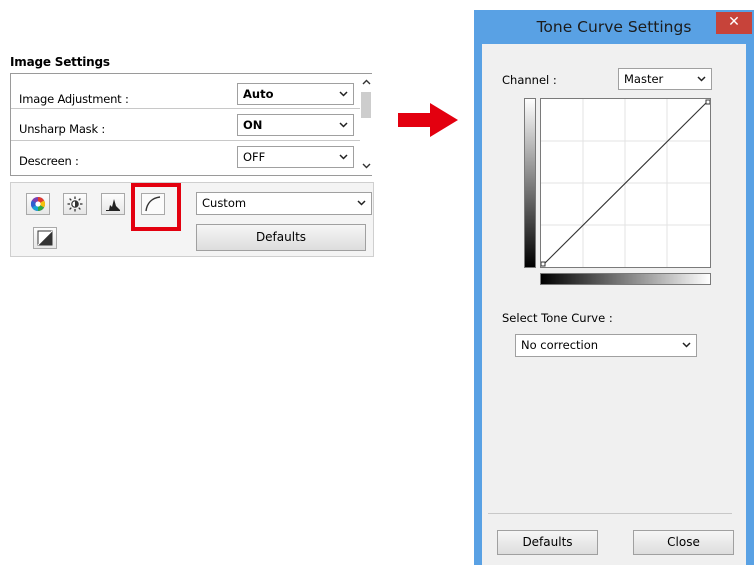 Image resolution: width=754 pixels, height=565 pixels. Describe the element at coordinates (644, 79) in the screenshot. I see `channel-select-value: Master` at that location.